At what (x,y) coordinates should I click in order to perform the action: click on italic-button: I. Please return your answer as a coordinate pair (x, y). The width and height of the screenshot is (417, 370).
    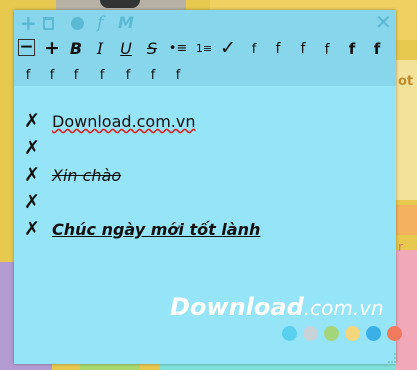
    Looking at the image, I should click on (100, 49).